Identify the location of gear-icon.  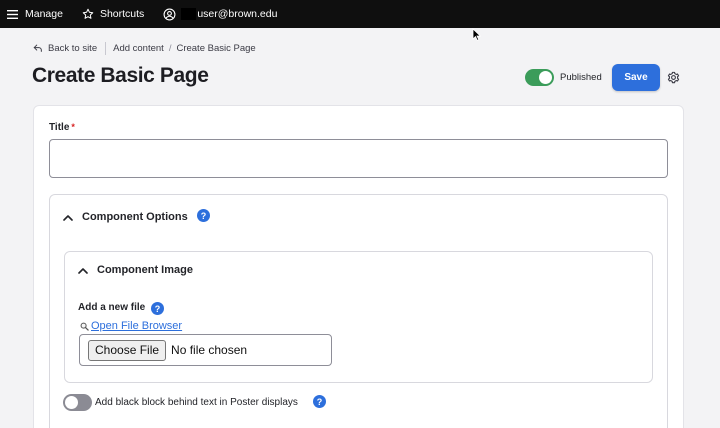
(673, 80).